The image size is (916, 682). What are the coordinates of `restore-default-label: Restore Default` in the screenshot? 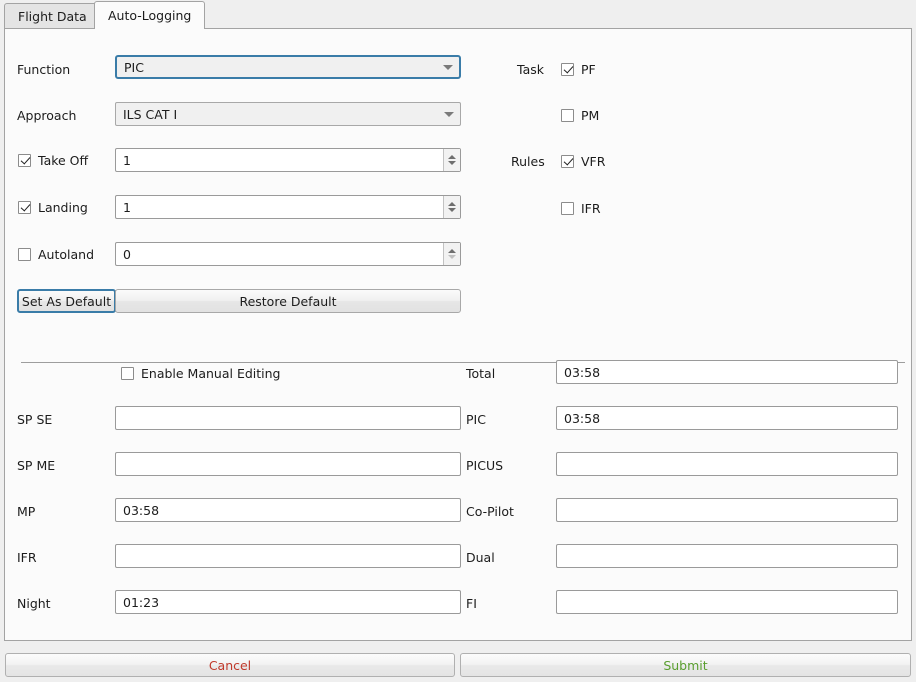 It's located at (288, 301).